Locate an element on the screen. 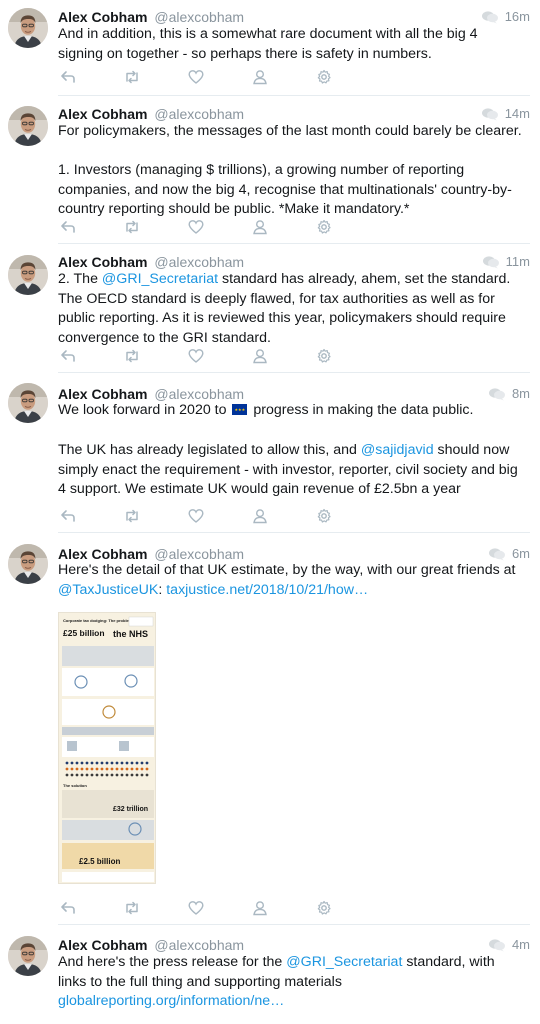 The image size is (540, 1024). infographic-amount: £2.5 billion is located at coordinates (99, 861).